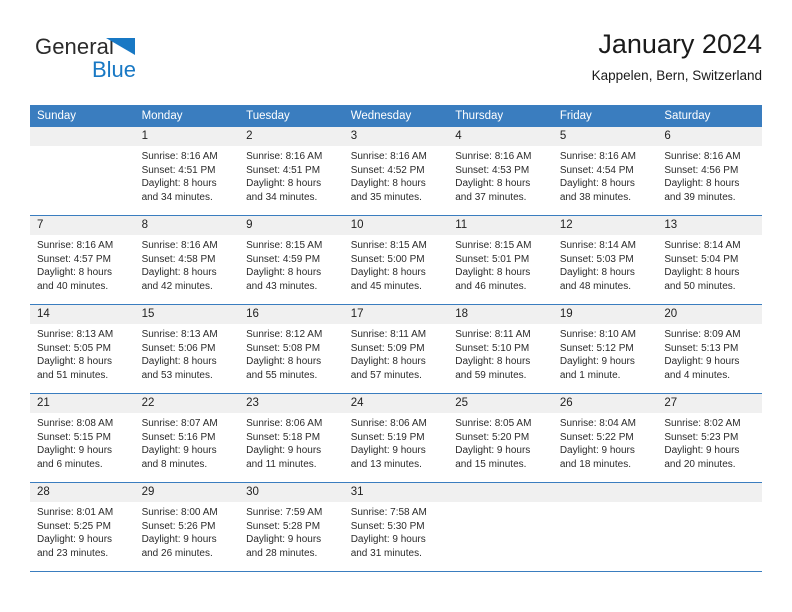 The width and height of the screenshot is (792, 612). I want to click on day-number: 27, so click(709, 403).